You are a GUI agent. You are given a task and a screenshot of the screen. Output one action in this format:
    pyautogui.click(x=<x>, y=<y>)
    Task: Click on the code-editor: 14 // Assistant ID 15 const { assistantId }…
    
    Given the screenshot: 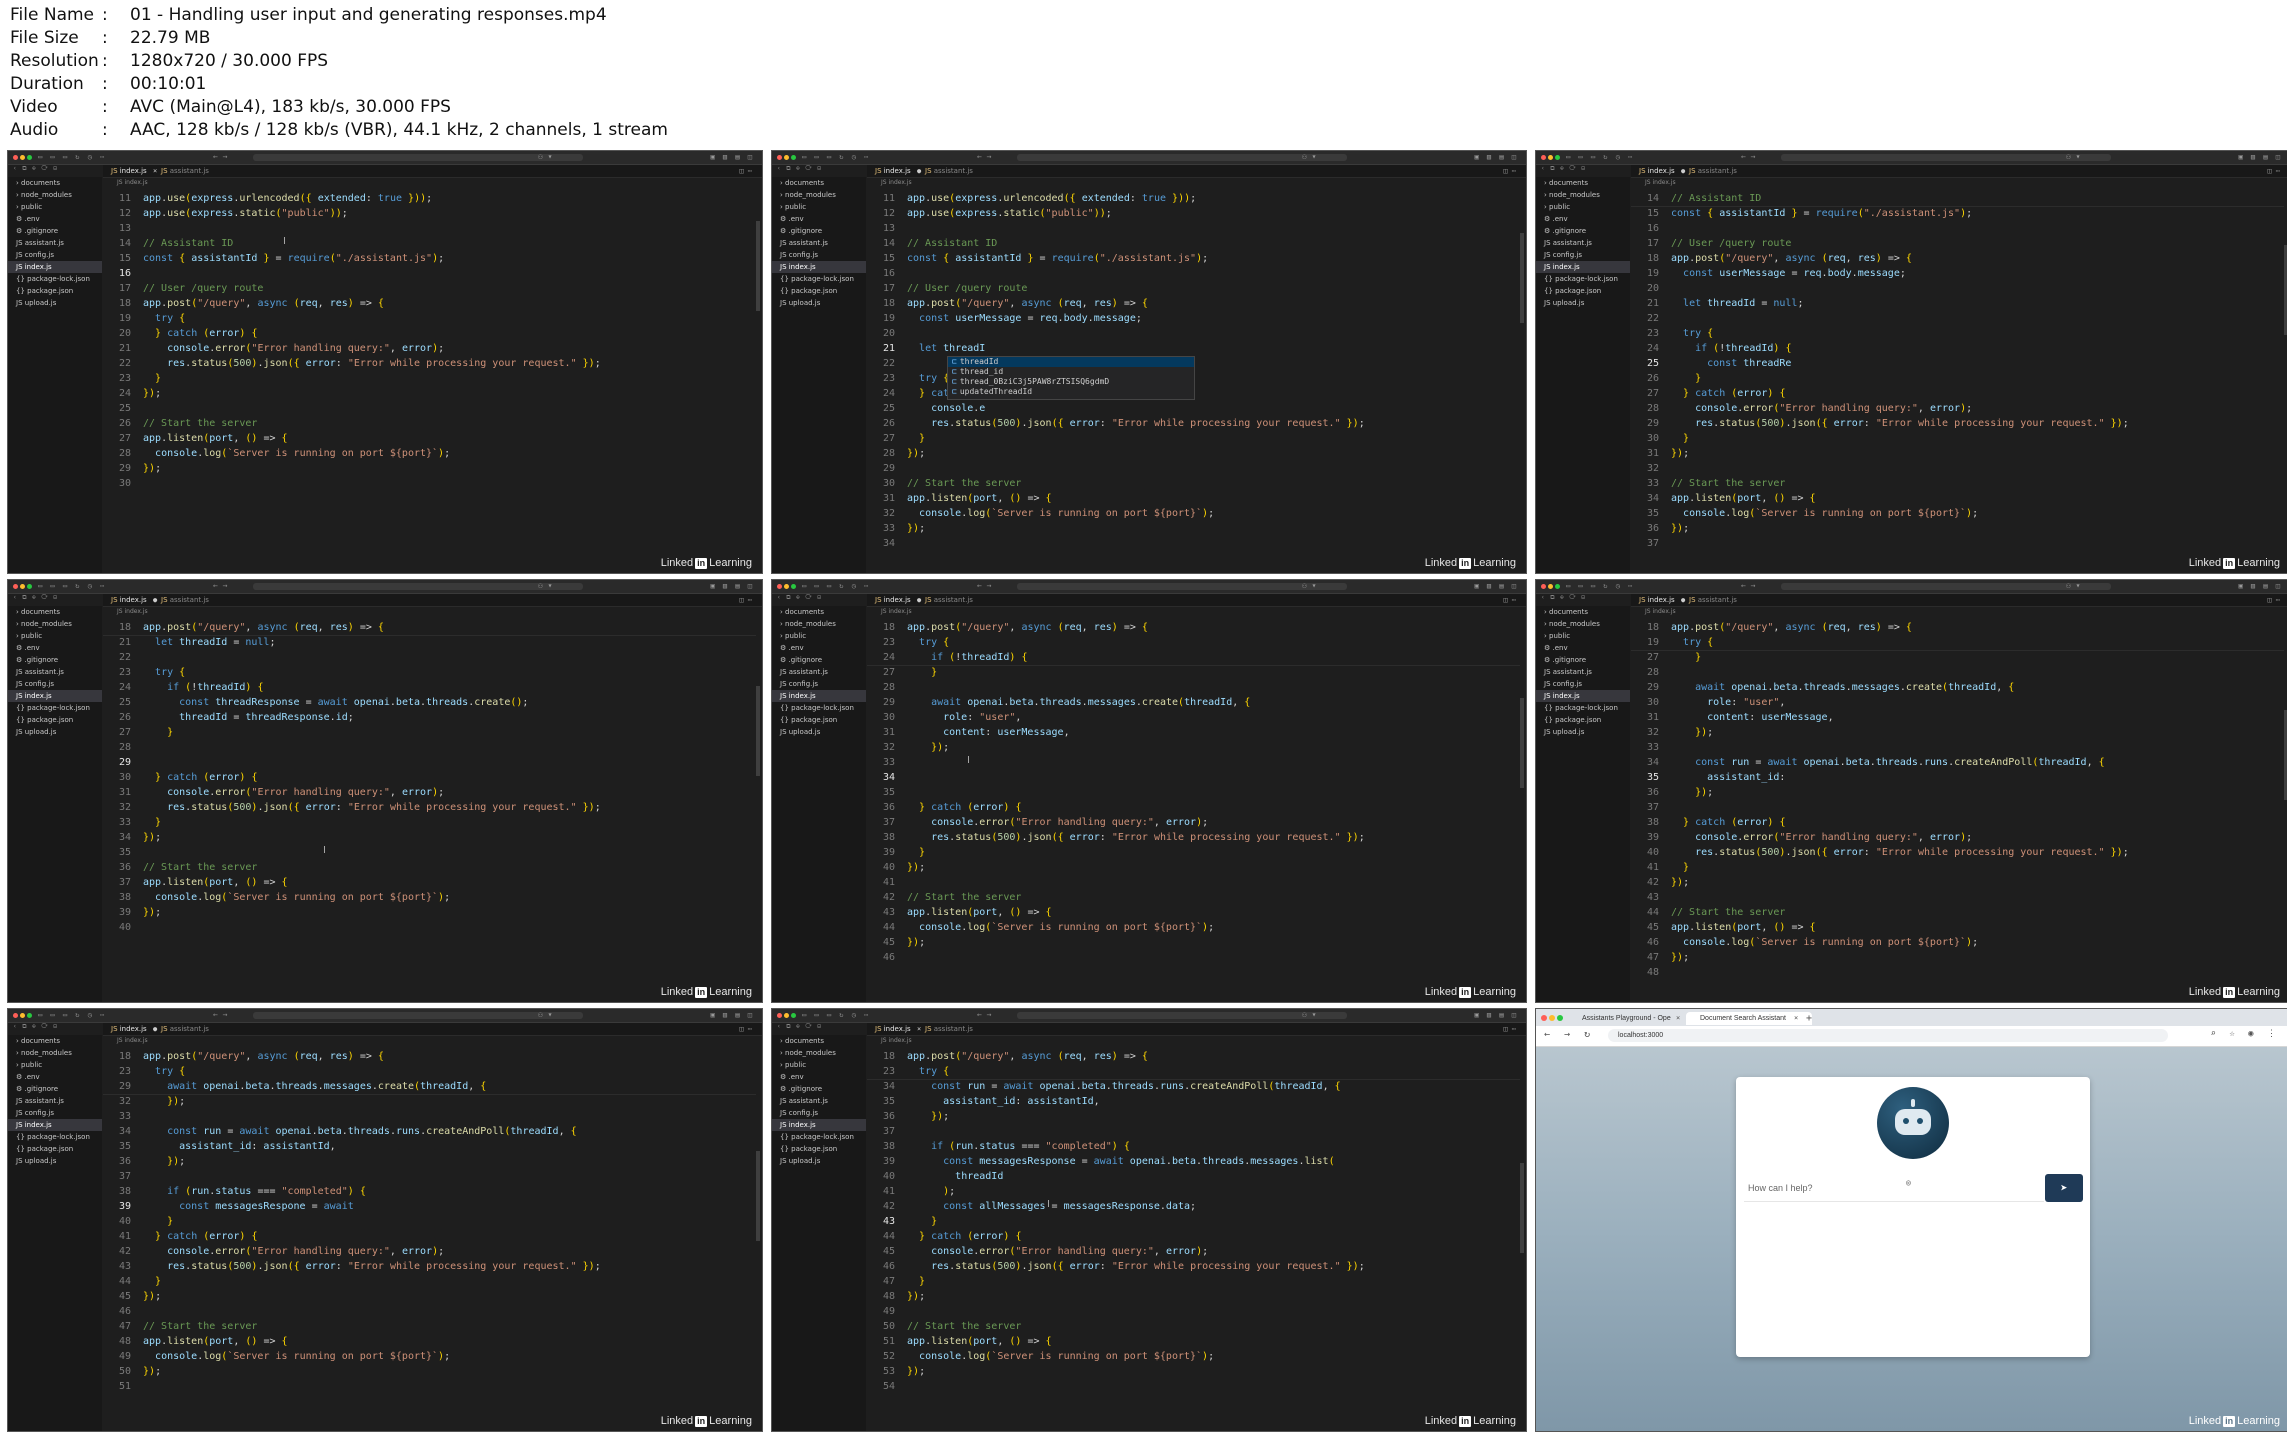 What is the action you would take?
    pyautogui.click(x=1957, y=382)
    